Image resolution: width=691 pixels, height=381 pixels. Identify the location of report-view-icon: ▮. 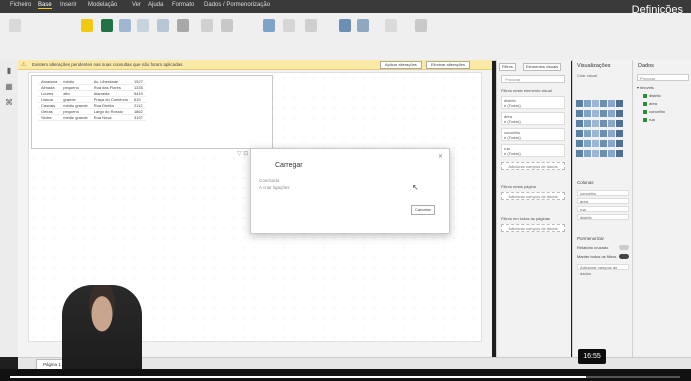
(9, 70).